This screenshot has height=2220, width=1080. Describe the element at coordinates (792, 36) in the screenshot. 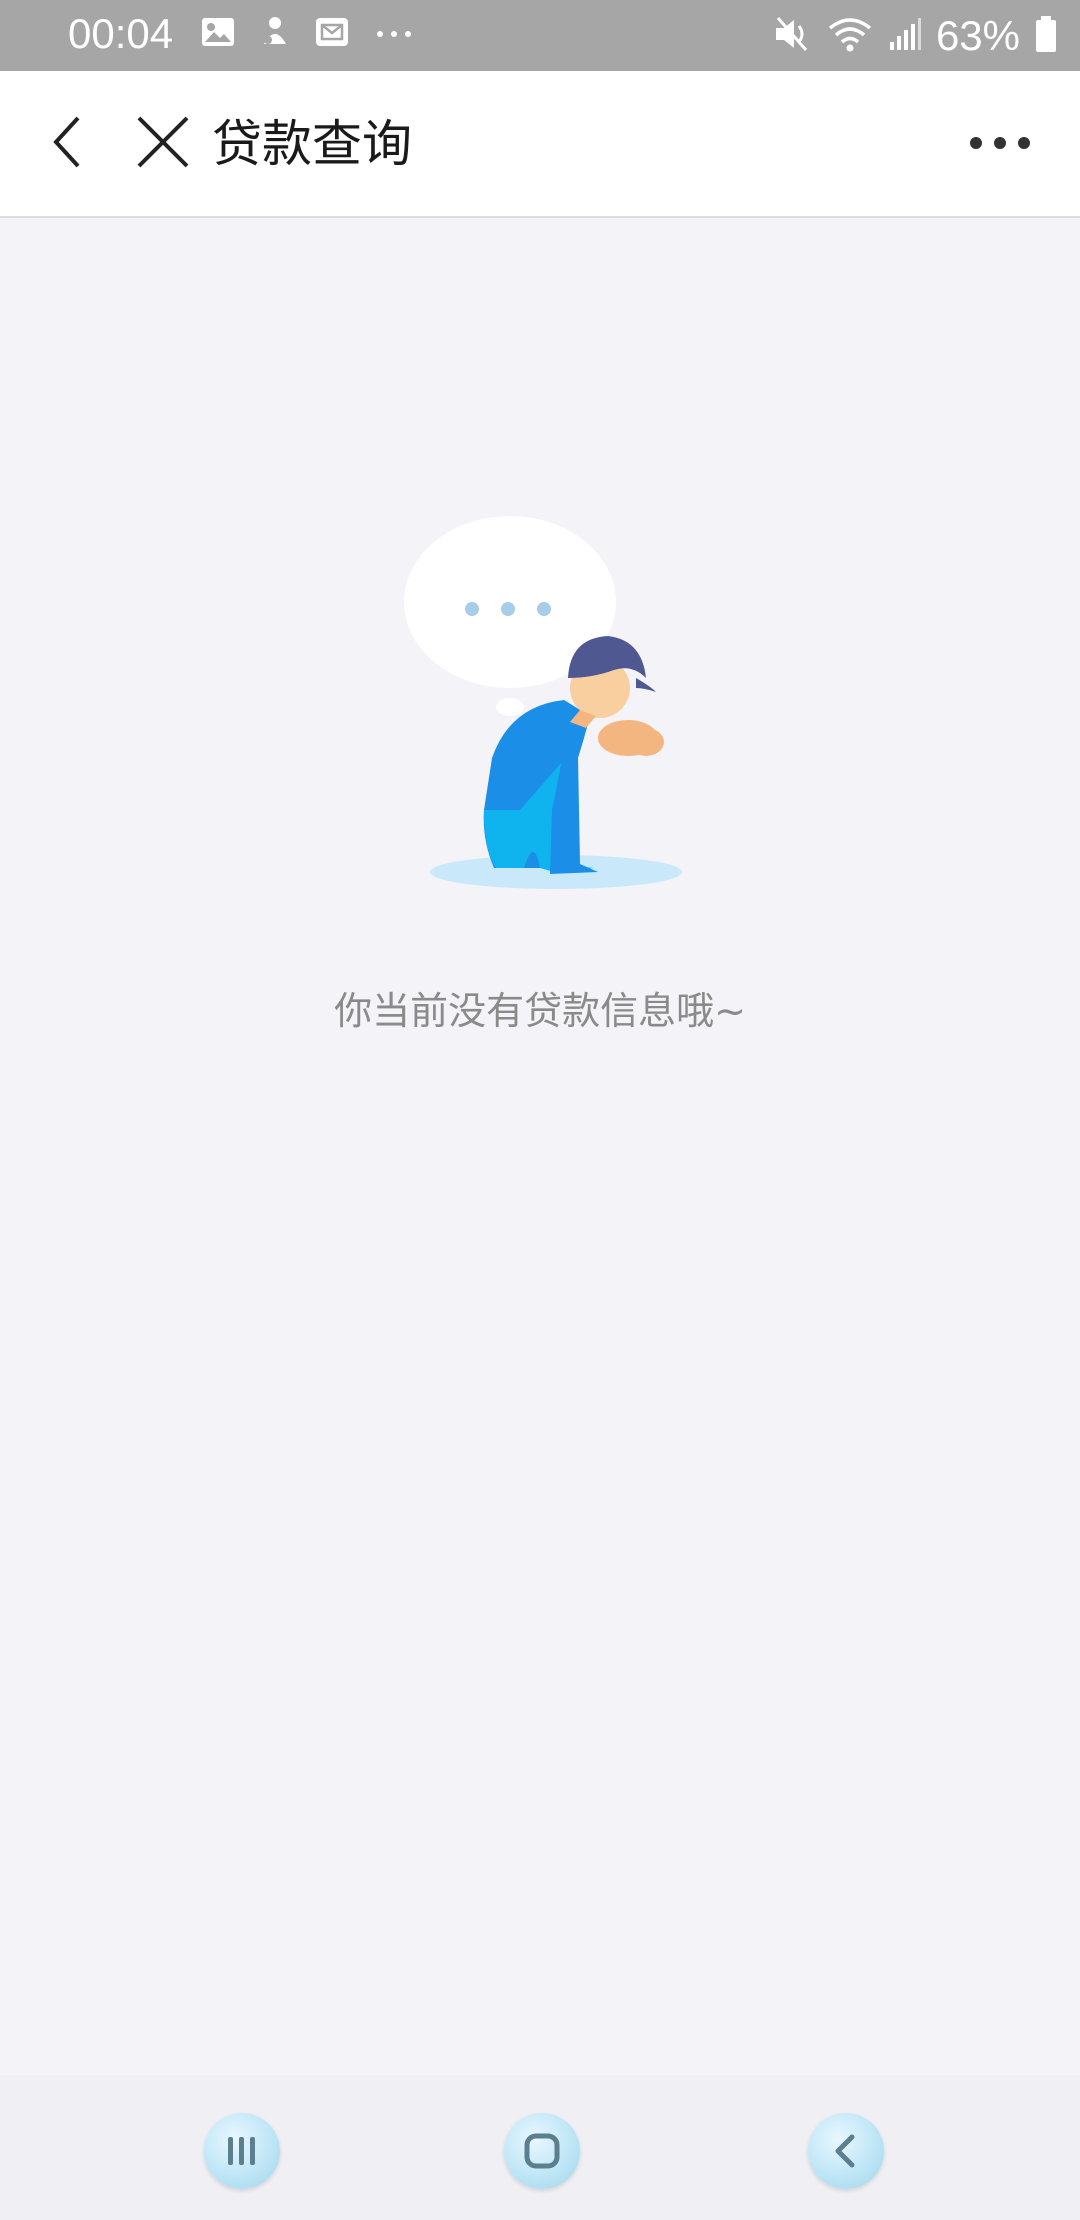

I see `mute-icon` at that location.